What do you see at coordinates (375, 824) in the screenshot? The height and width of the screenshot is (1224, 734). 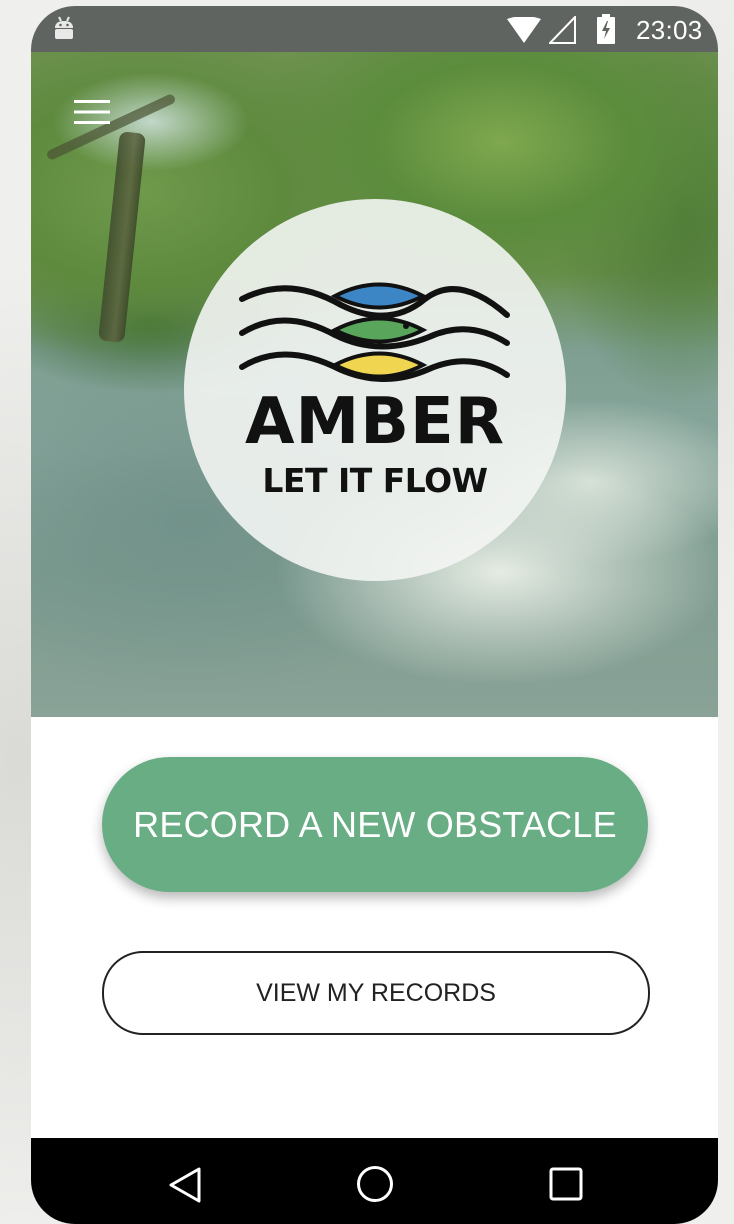 I see `record-new-obstacle-button: RECORD A NEW OBSTACLE` at bounding box center [375, 824].